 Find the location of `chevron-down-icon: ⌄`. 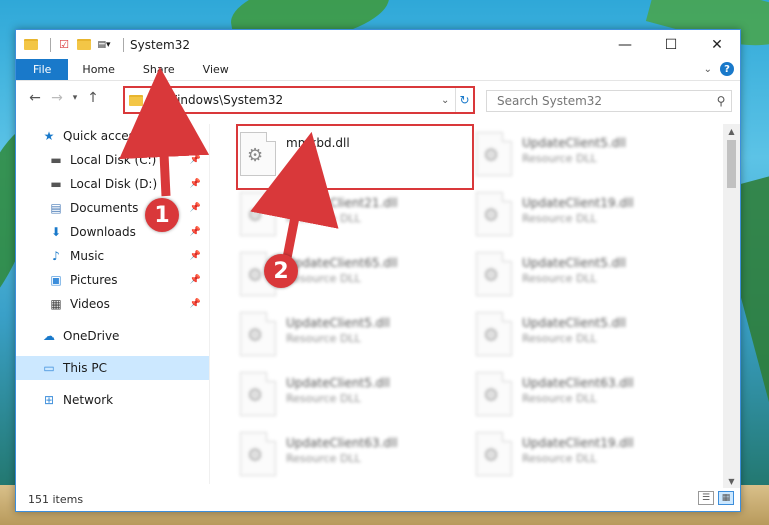

chevron-down-icon: ⌄ is located at coordinates (448, 100).